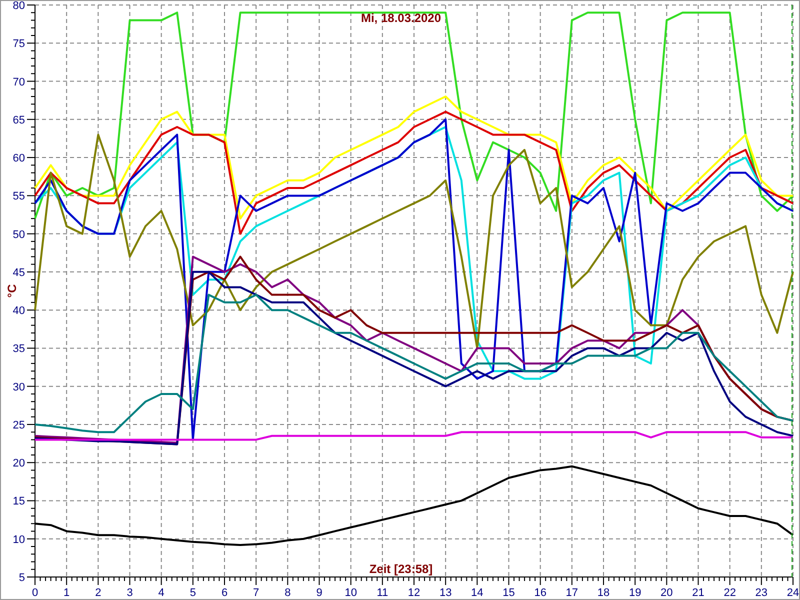 Image resolution: width=800 pixels, height=600 pixels. Describe the element at coordinates (572, 593) in the screenshot. I see `x-tick-label: 17` at that location.